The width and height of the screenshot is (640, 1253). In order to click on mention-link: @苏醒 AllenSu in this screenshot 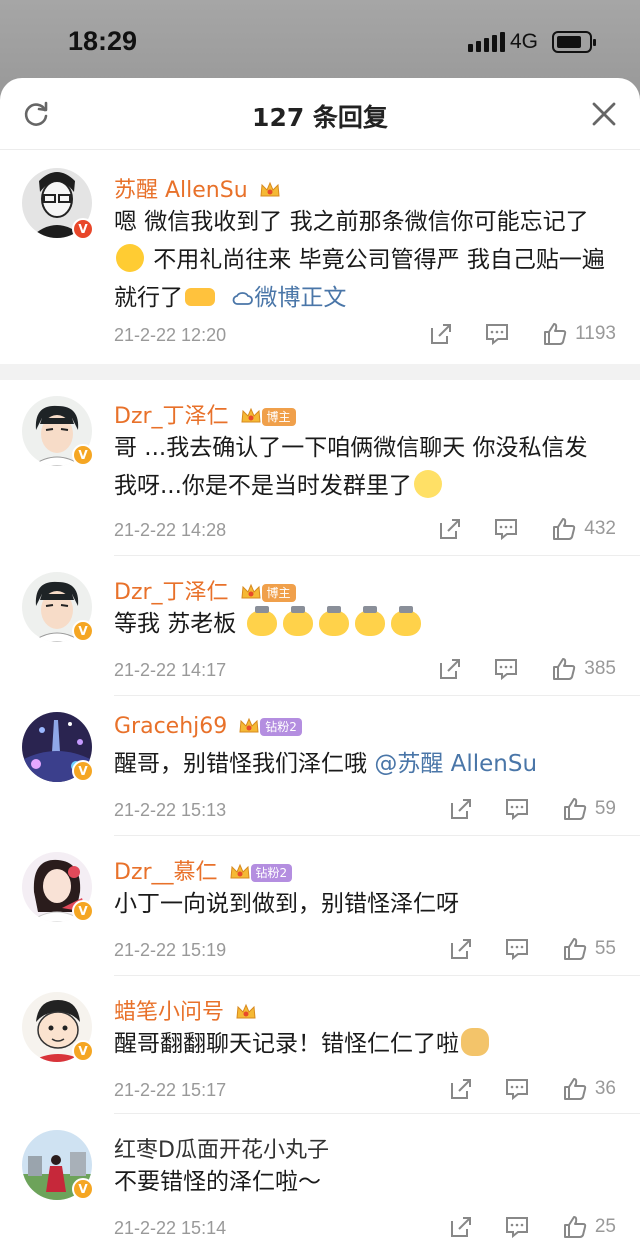, I will do `click(455, 764)`.